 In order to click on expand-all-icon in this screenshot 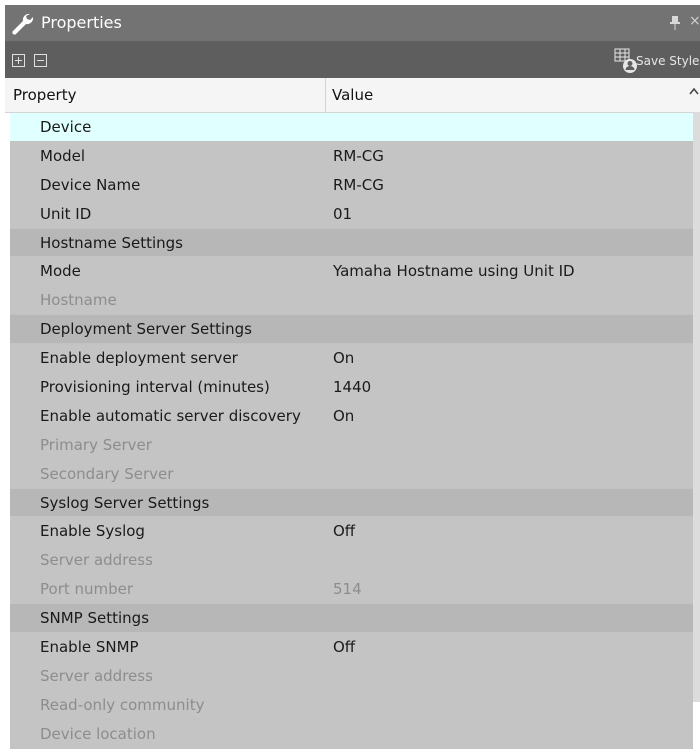, I will do `click(18, 60)`.